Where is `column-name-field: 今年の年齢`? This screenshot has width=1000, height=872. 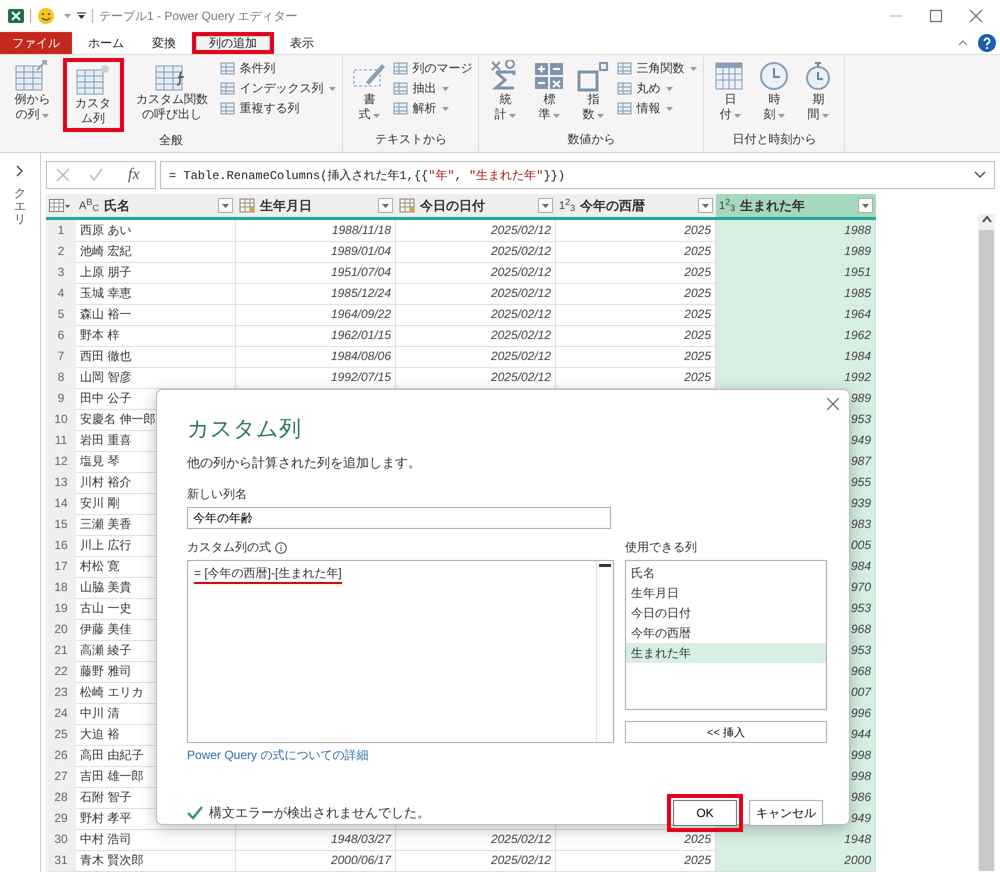 column-name-field: 今年の年齢 is located at coordinates (399, 518).